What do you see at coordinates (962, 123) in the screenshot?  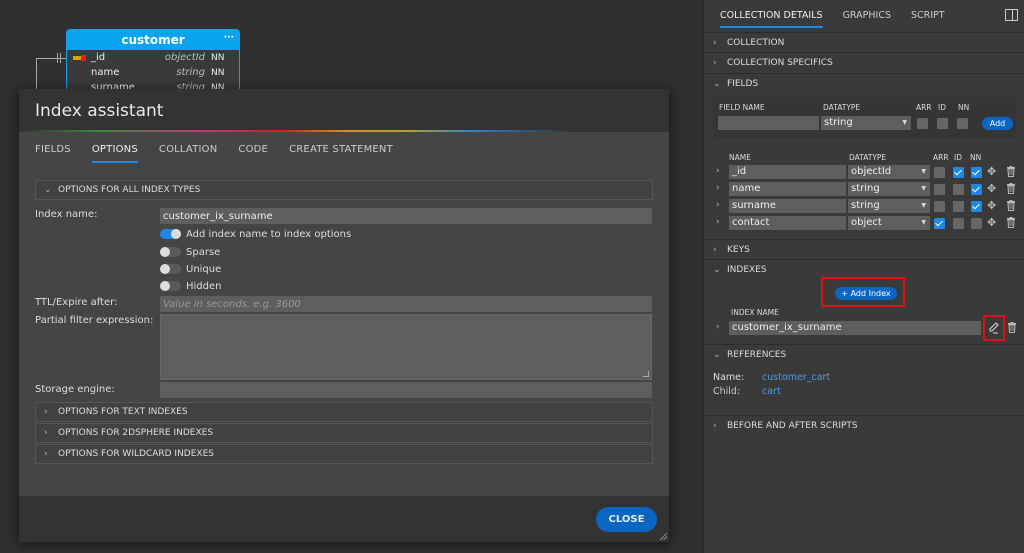 I see `new-field-nn-checkbox` at bounding box center [962, 123].